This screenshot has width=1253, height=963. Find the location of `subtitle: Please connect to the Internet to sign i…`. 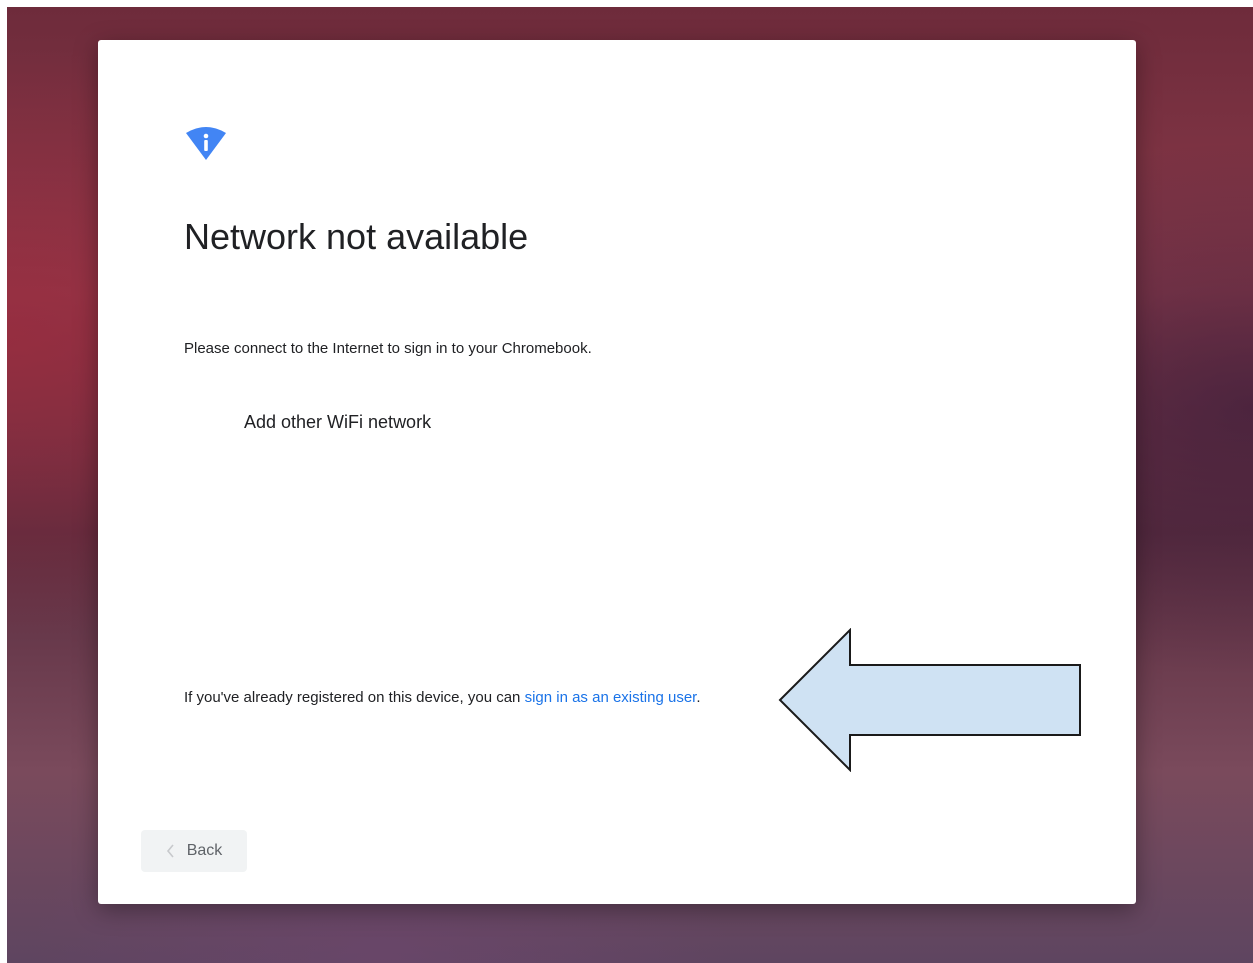

subtitle: Please connect to the Internet to sign i… is located at coordinates (388, 348).